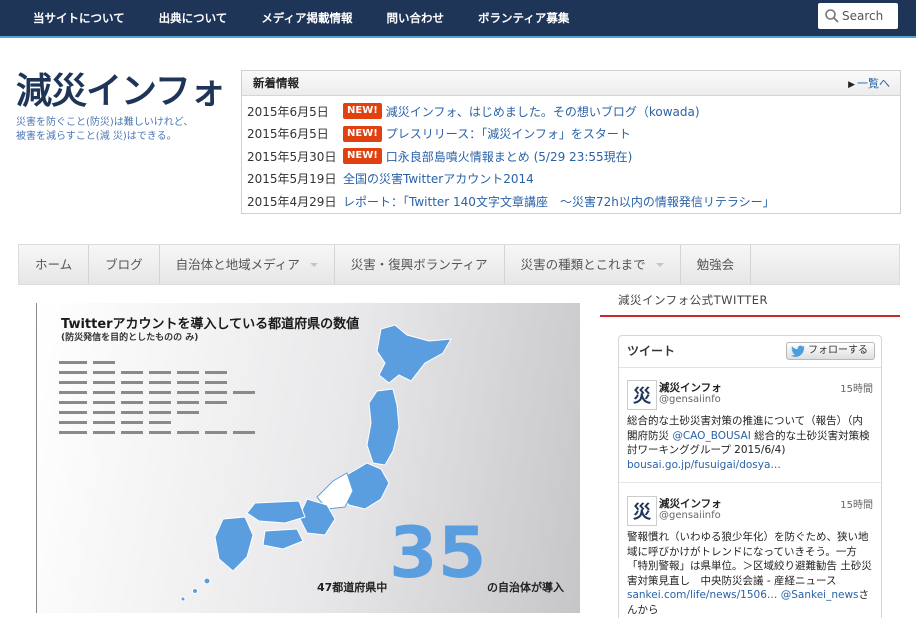  I want to click on mainnav-item: 災害の種類とこれまで, so click(593, 264).